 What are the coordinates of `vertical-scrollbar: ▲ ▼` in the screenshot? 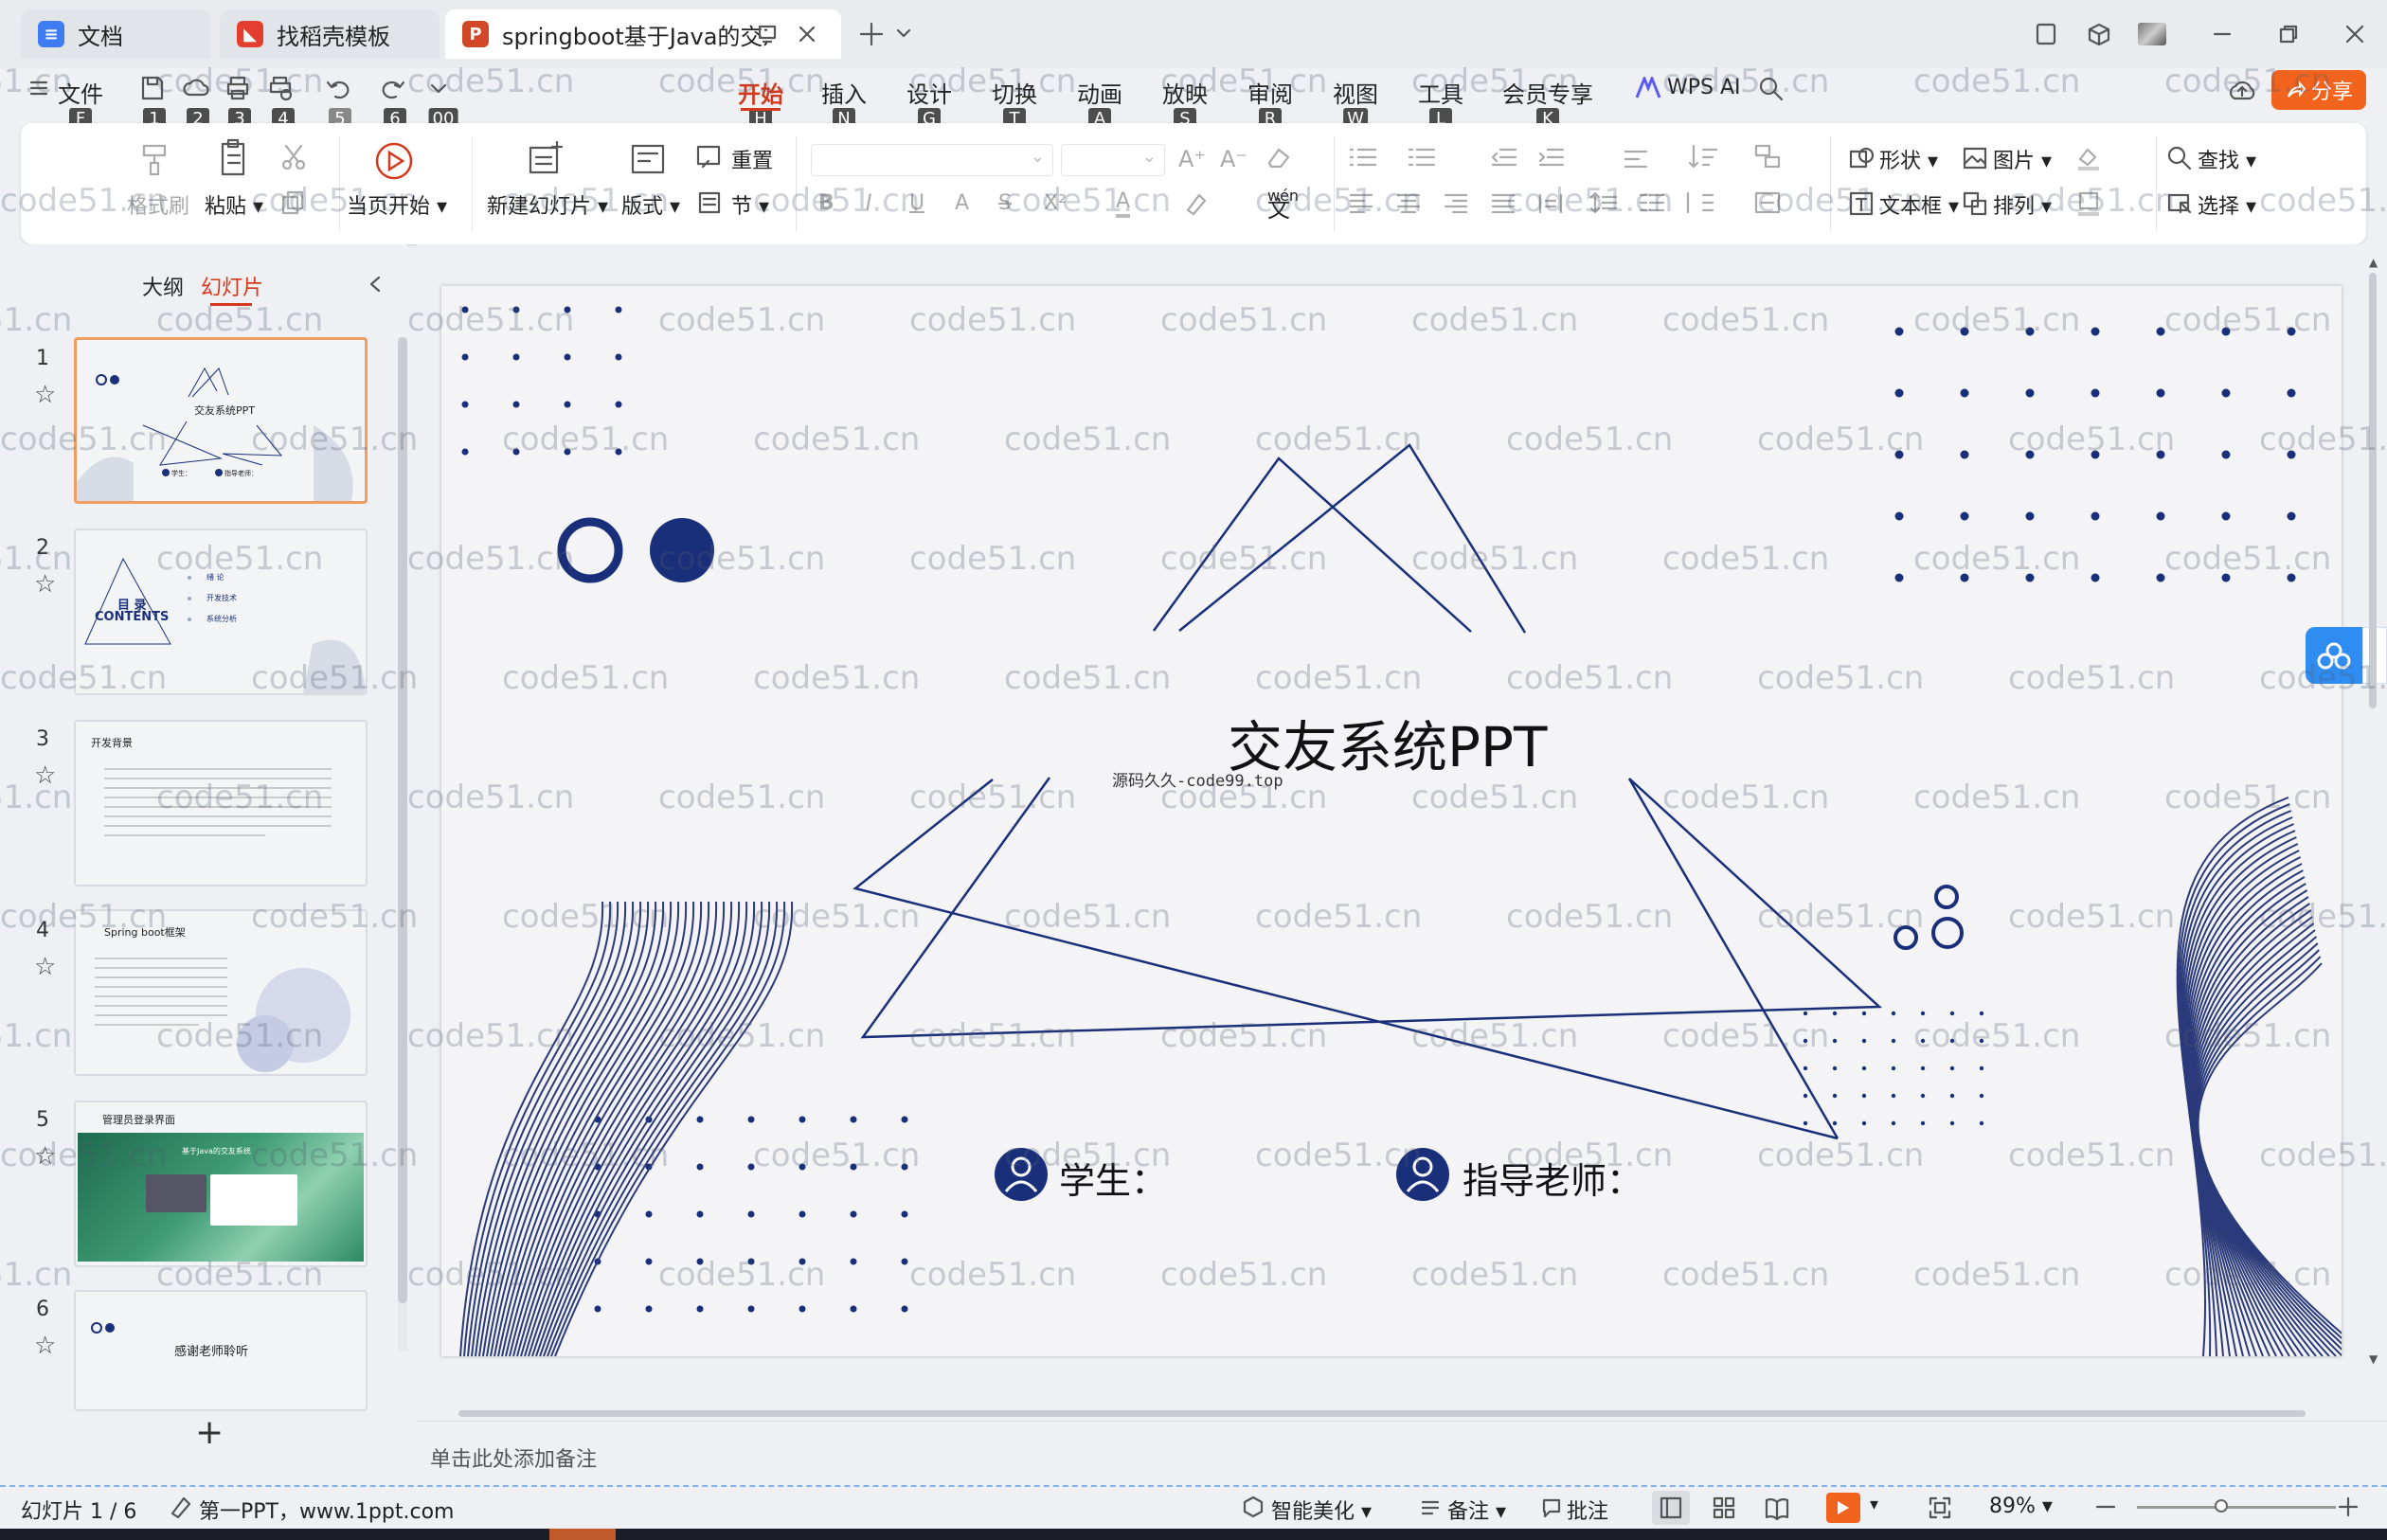 It's located at (2372, 831).